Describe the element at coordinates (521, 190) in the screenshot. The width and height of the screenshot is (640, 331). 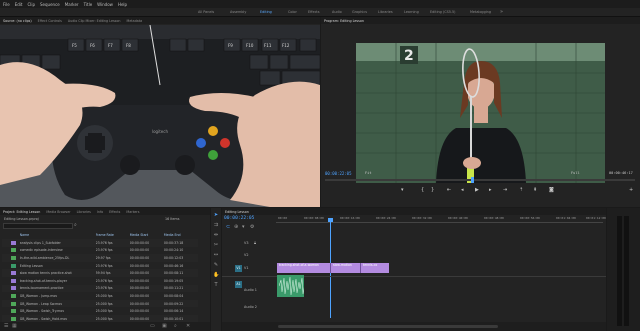
I see `lift-icon: ⇡` at that location.